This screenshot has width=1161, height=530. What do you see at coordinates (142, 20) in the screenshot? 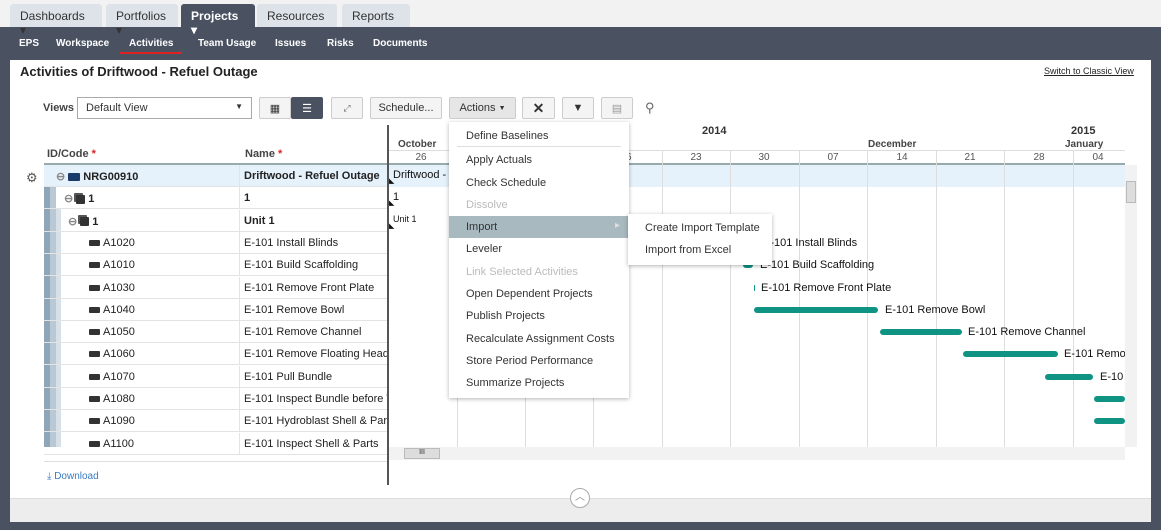
I see `tab-portfolios: Portfolios ▾` at bounding box center [142, 20].